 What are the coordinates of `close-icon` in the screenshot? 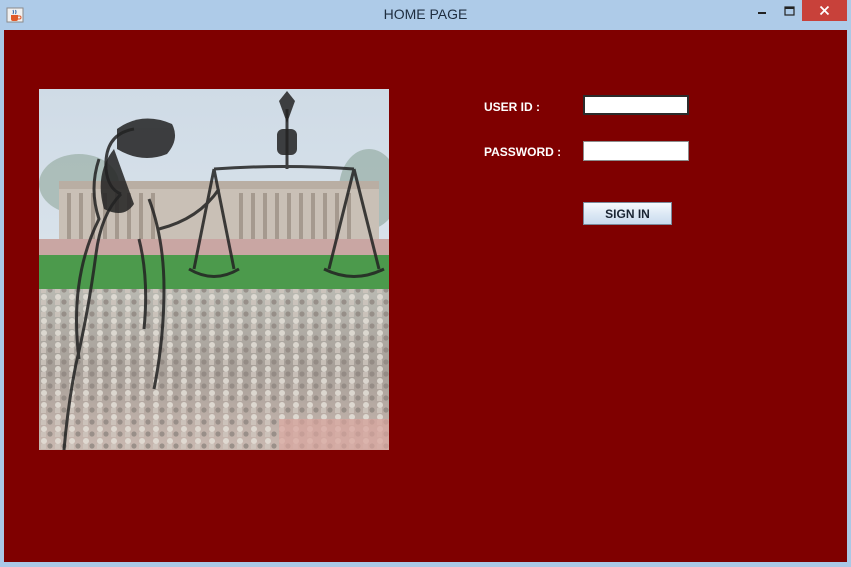 It's located at (824, 10).